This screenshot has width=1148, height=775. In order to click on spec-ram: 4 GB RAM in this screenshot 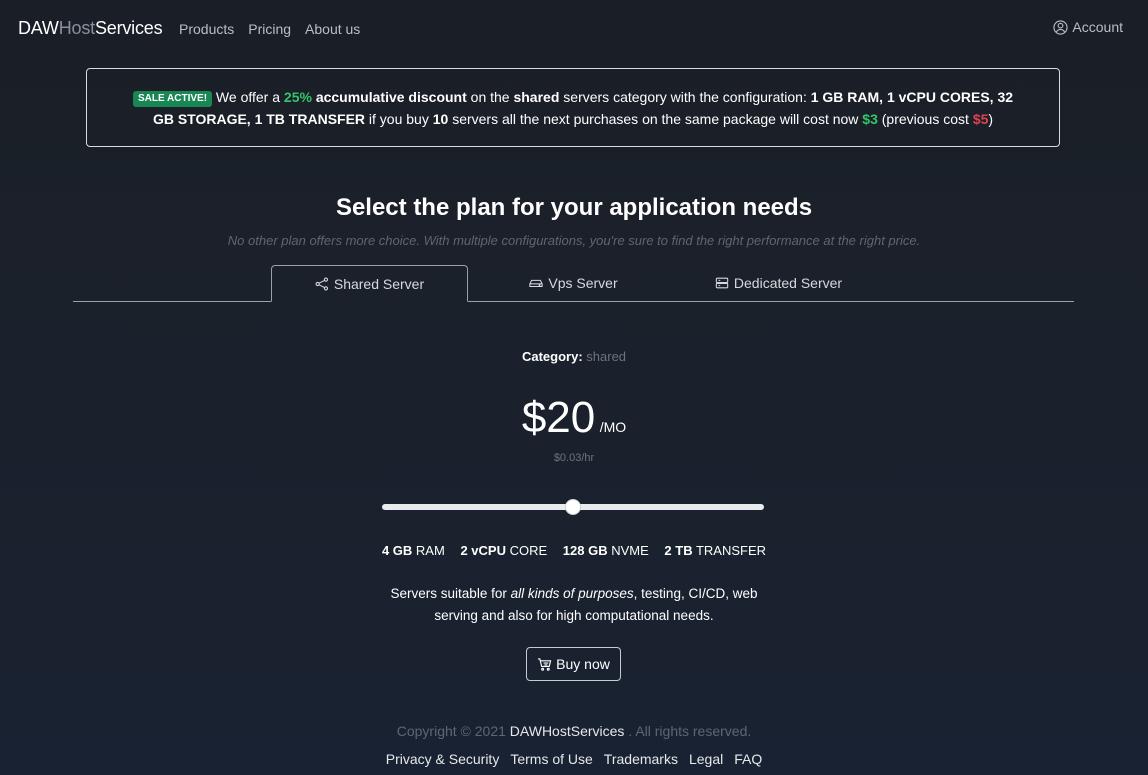, I will do `click(413, 550)`.